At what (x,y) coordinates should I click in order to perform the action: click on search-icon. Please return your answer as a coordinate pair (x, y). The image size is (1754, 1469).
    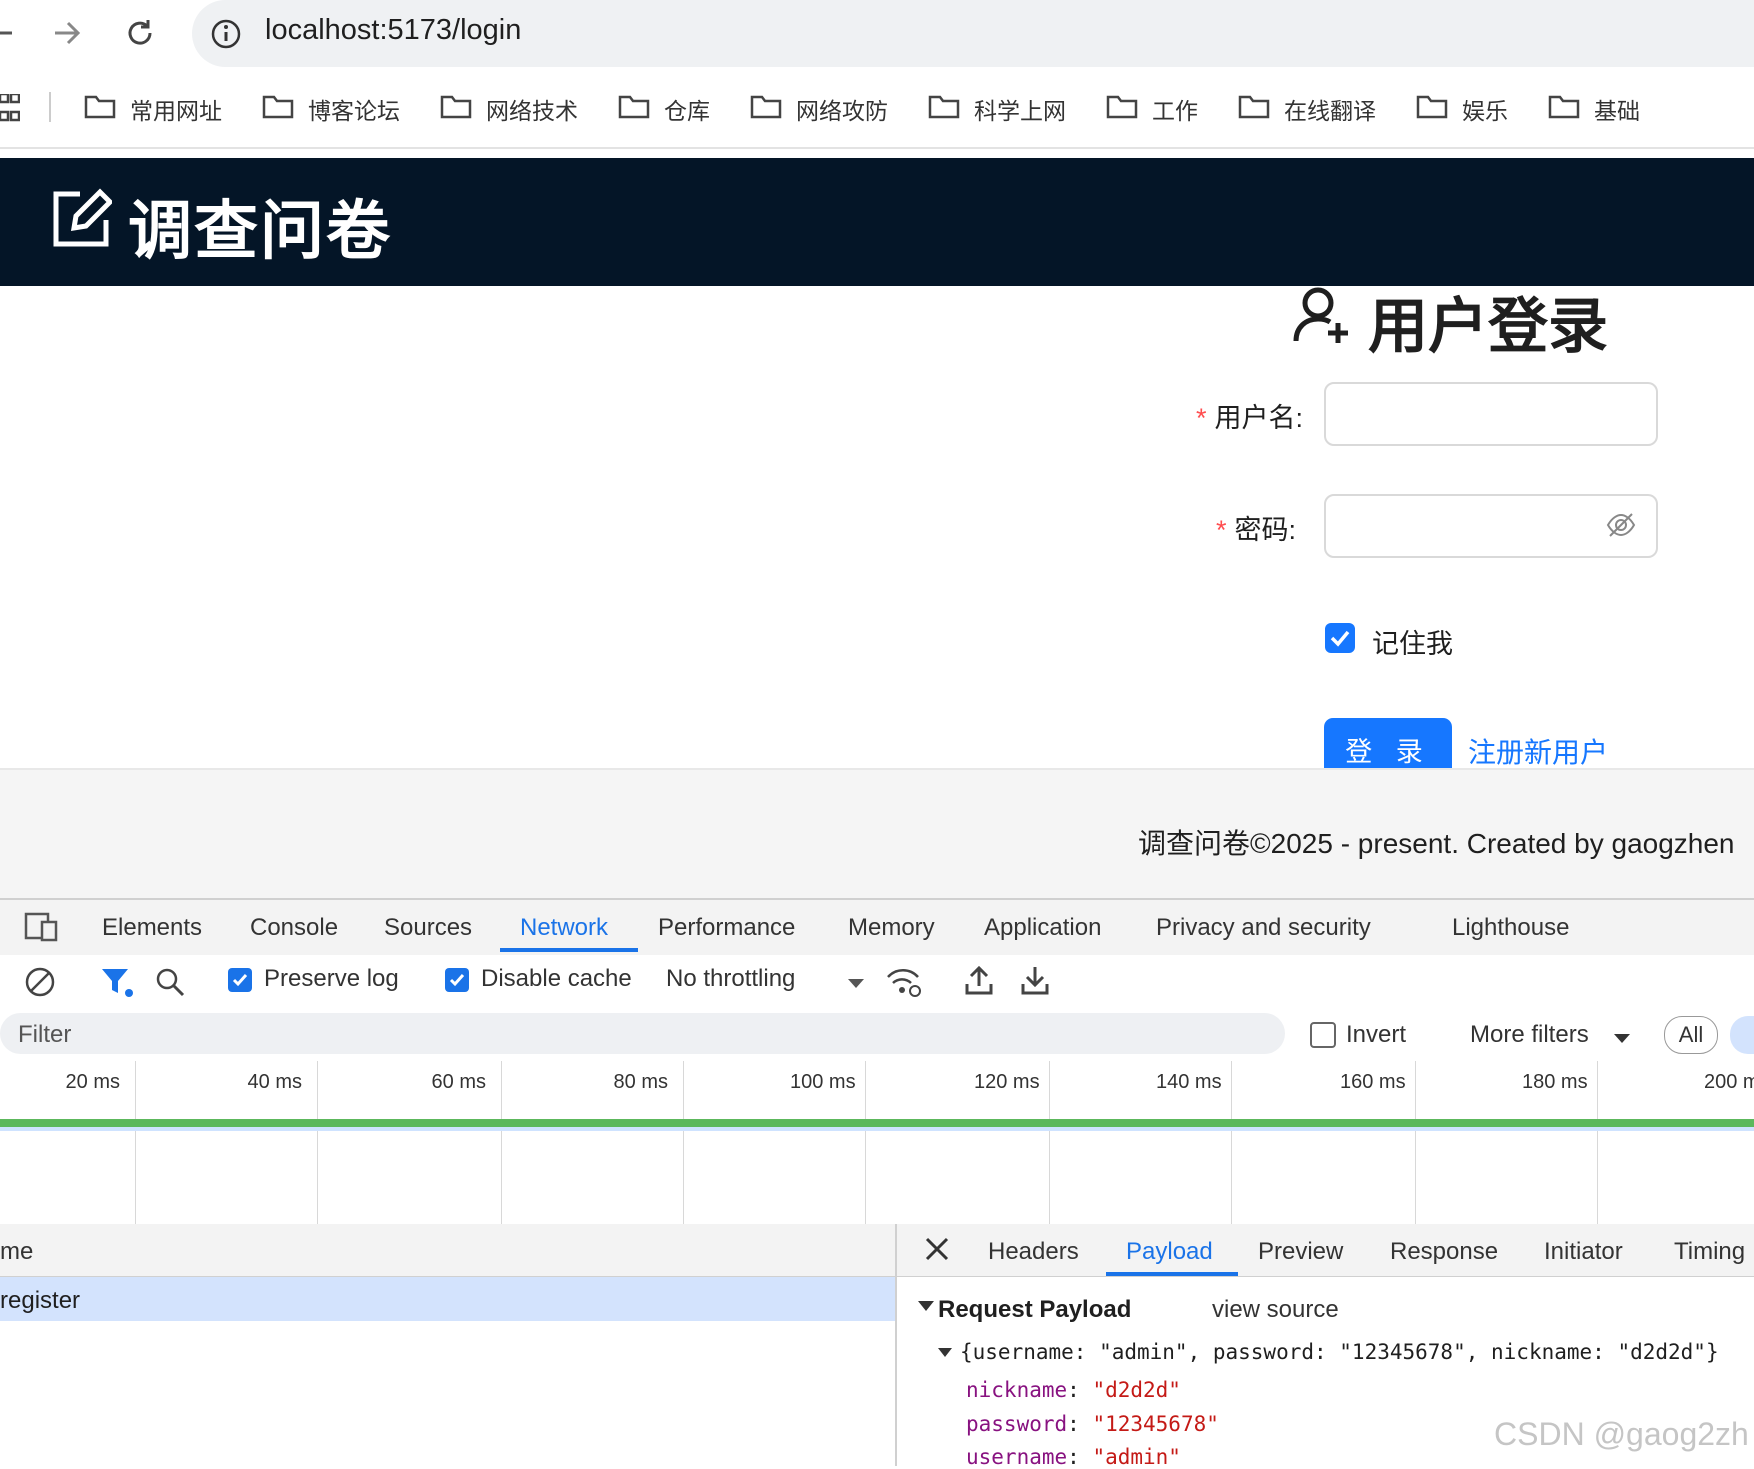
    Looking at the image, I should click on (170, 984).